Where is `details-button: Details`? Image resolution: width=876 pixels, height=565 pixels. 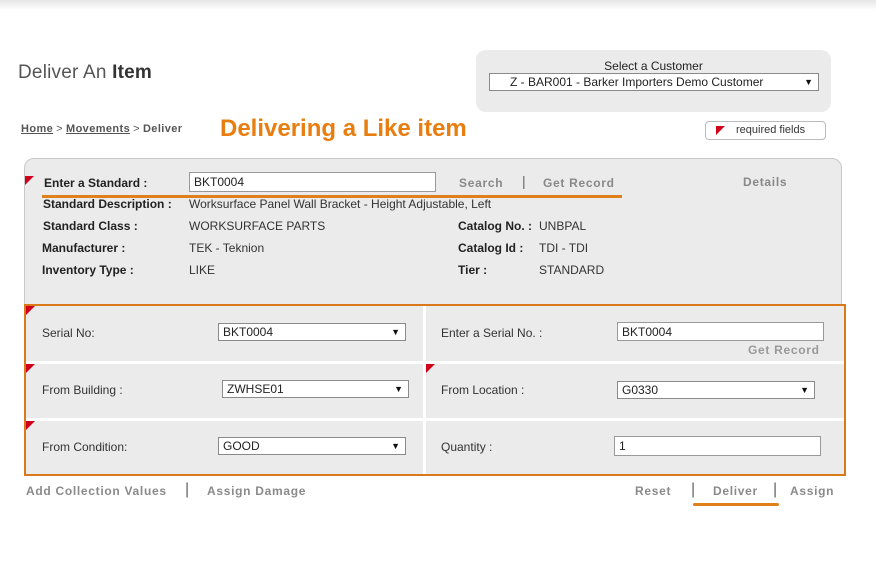
details-button: Details is located at coordinates (765, 182).